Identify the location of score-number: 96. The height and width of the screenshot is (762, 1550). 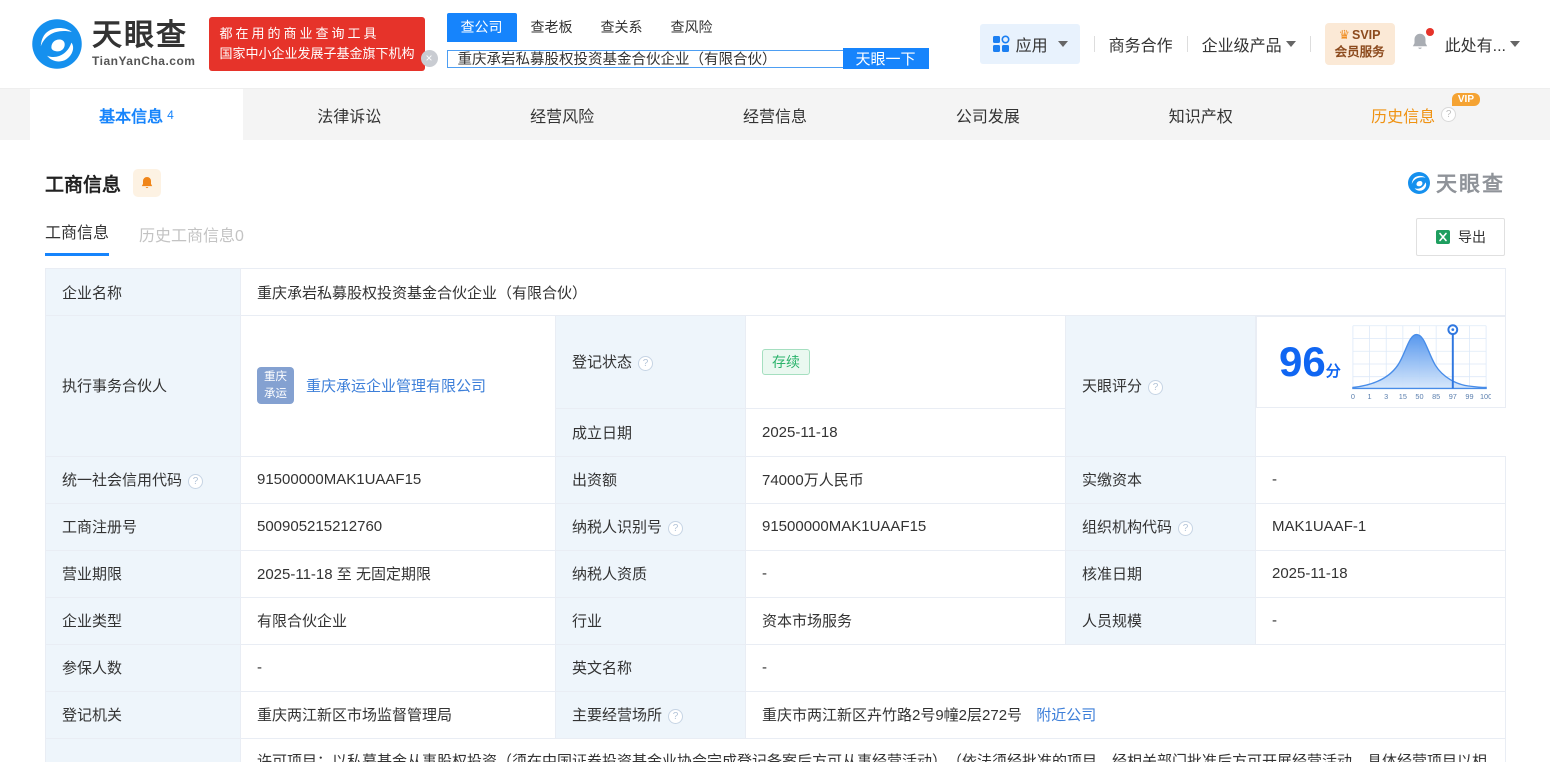
(1302, 361).